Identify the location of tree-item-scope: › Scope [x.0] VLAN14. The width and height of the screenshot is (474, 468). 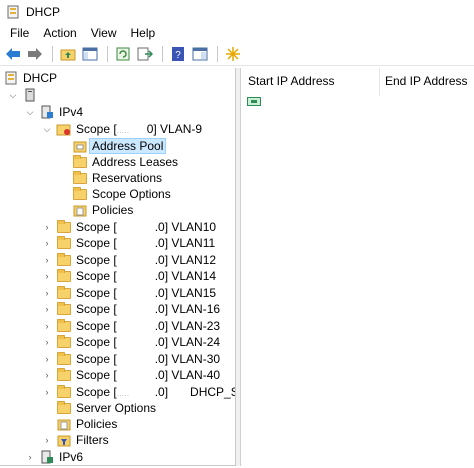
(130, 276).